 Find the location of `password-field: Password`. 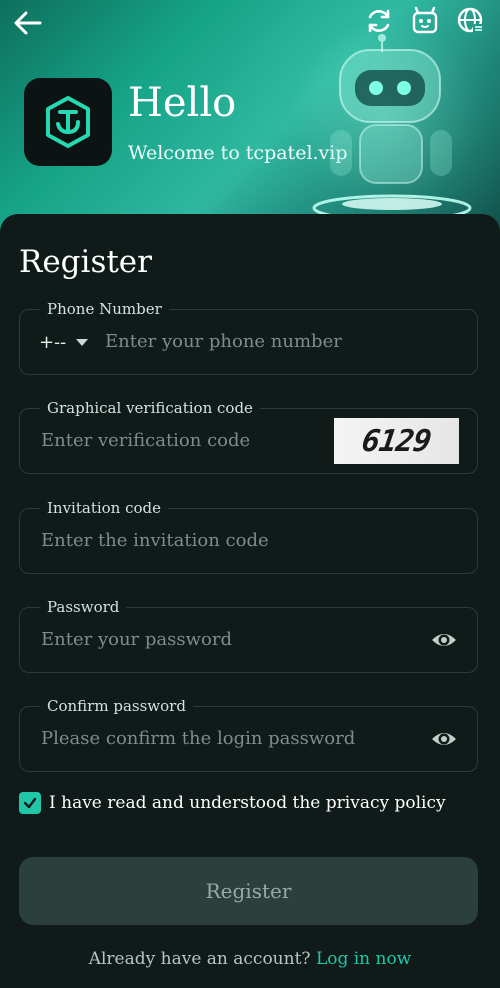

password-field: Password is located at coordinates (248, 635).